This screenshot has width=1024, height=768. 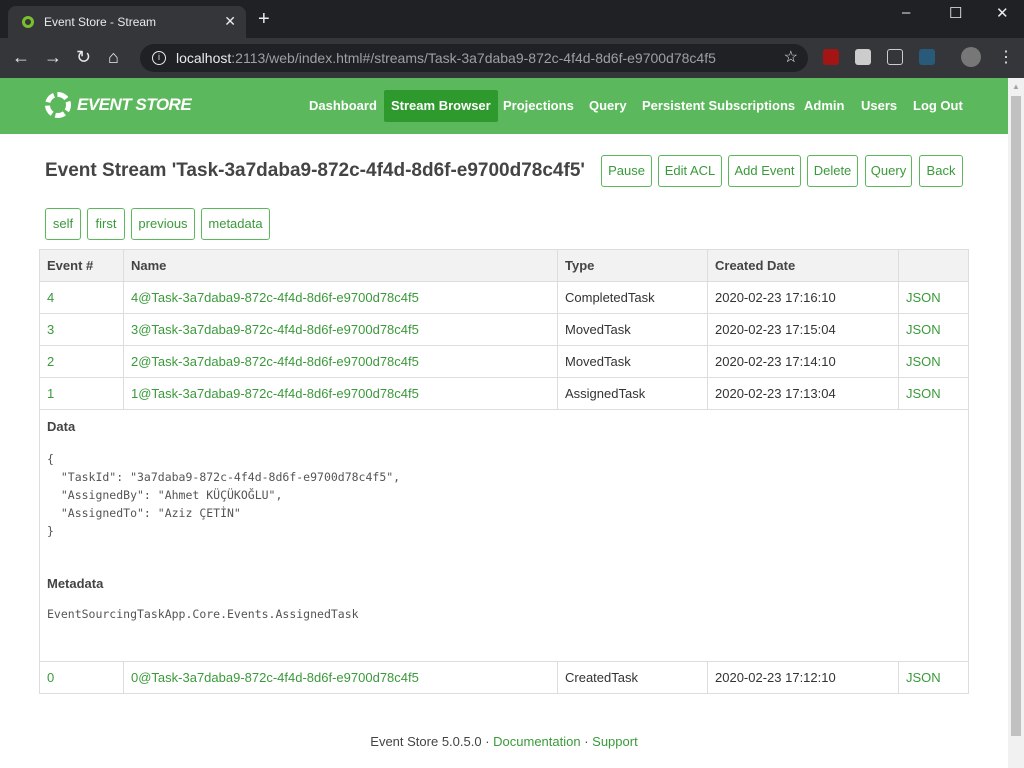 I want to click on first-link: first, so click(x=106, y=224).